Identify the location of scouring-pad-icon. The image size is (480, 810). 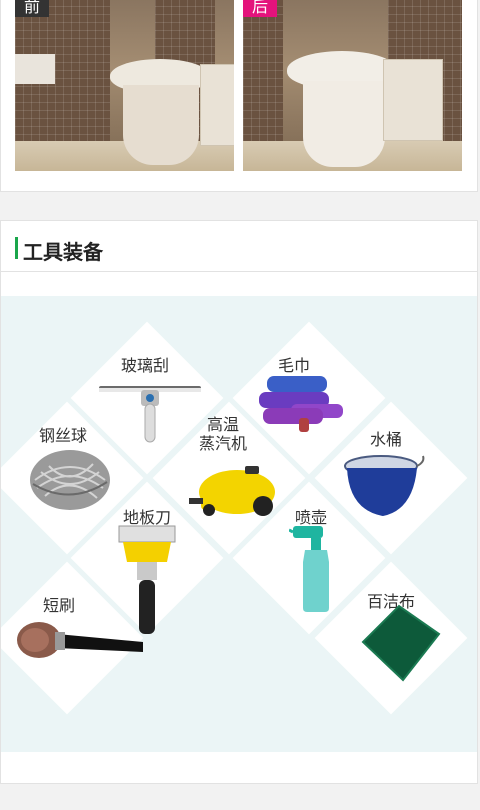
(401, 643).